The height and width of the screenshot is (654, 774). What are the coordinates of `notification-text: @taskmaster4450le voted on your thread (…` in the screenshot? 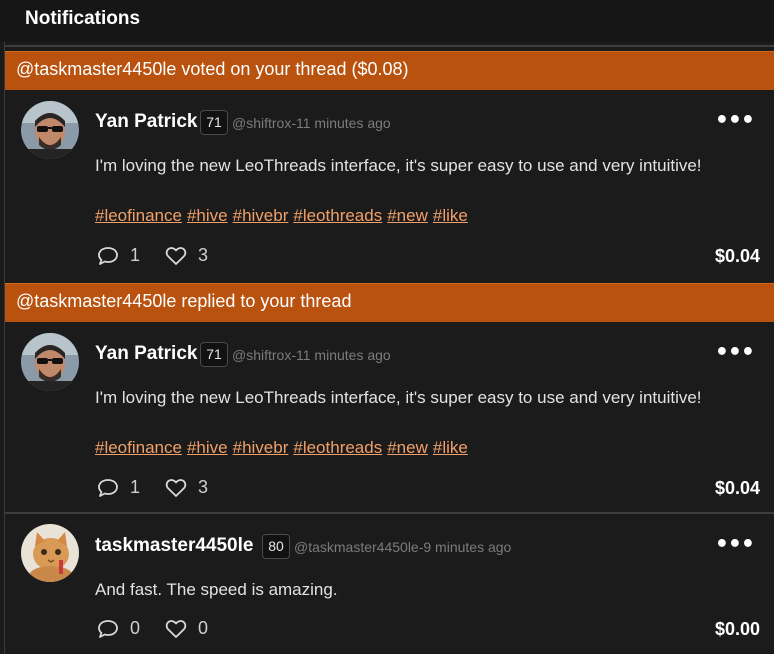 It's located at (212, 69).